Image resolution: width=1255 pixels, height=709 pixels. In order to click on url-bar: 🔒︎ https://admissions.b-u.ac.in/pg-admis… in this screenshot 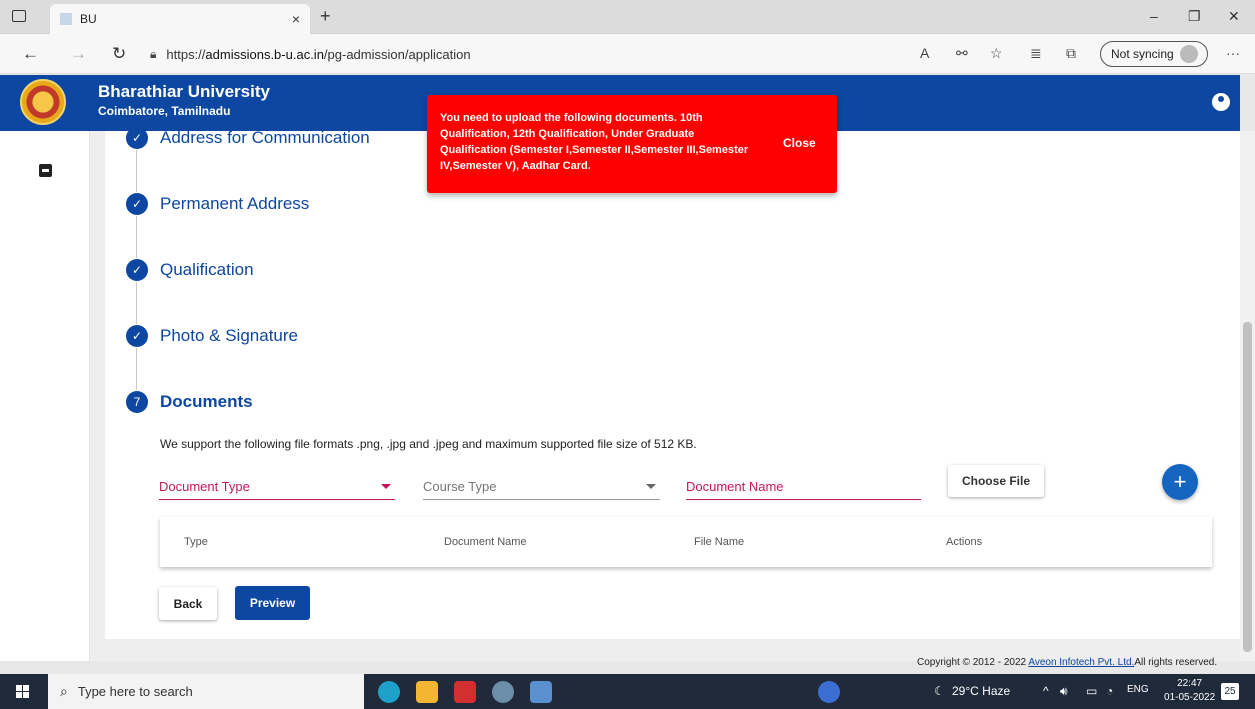, I will do `click(500, 54)`.